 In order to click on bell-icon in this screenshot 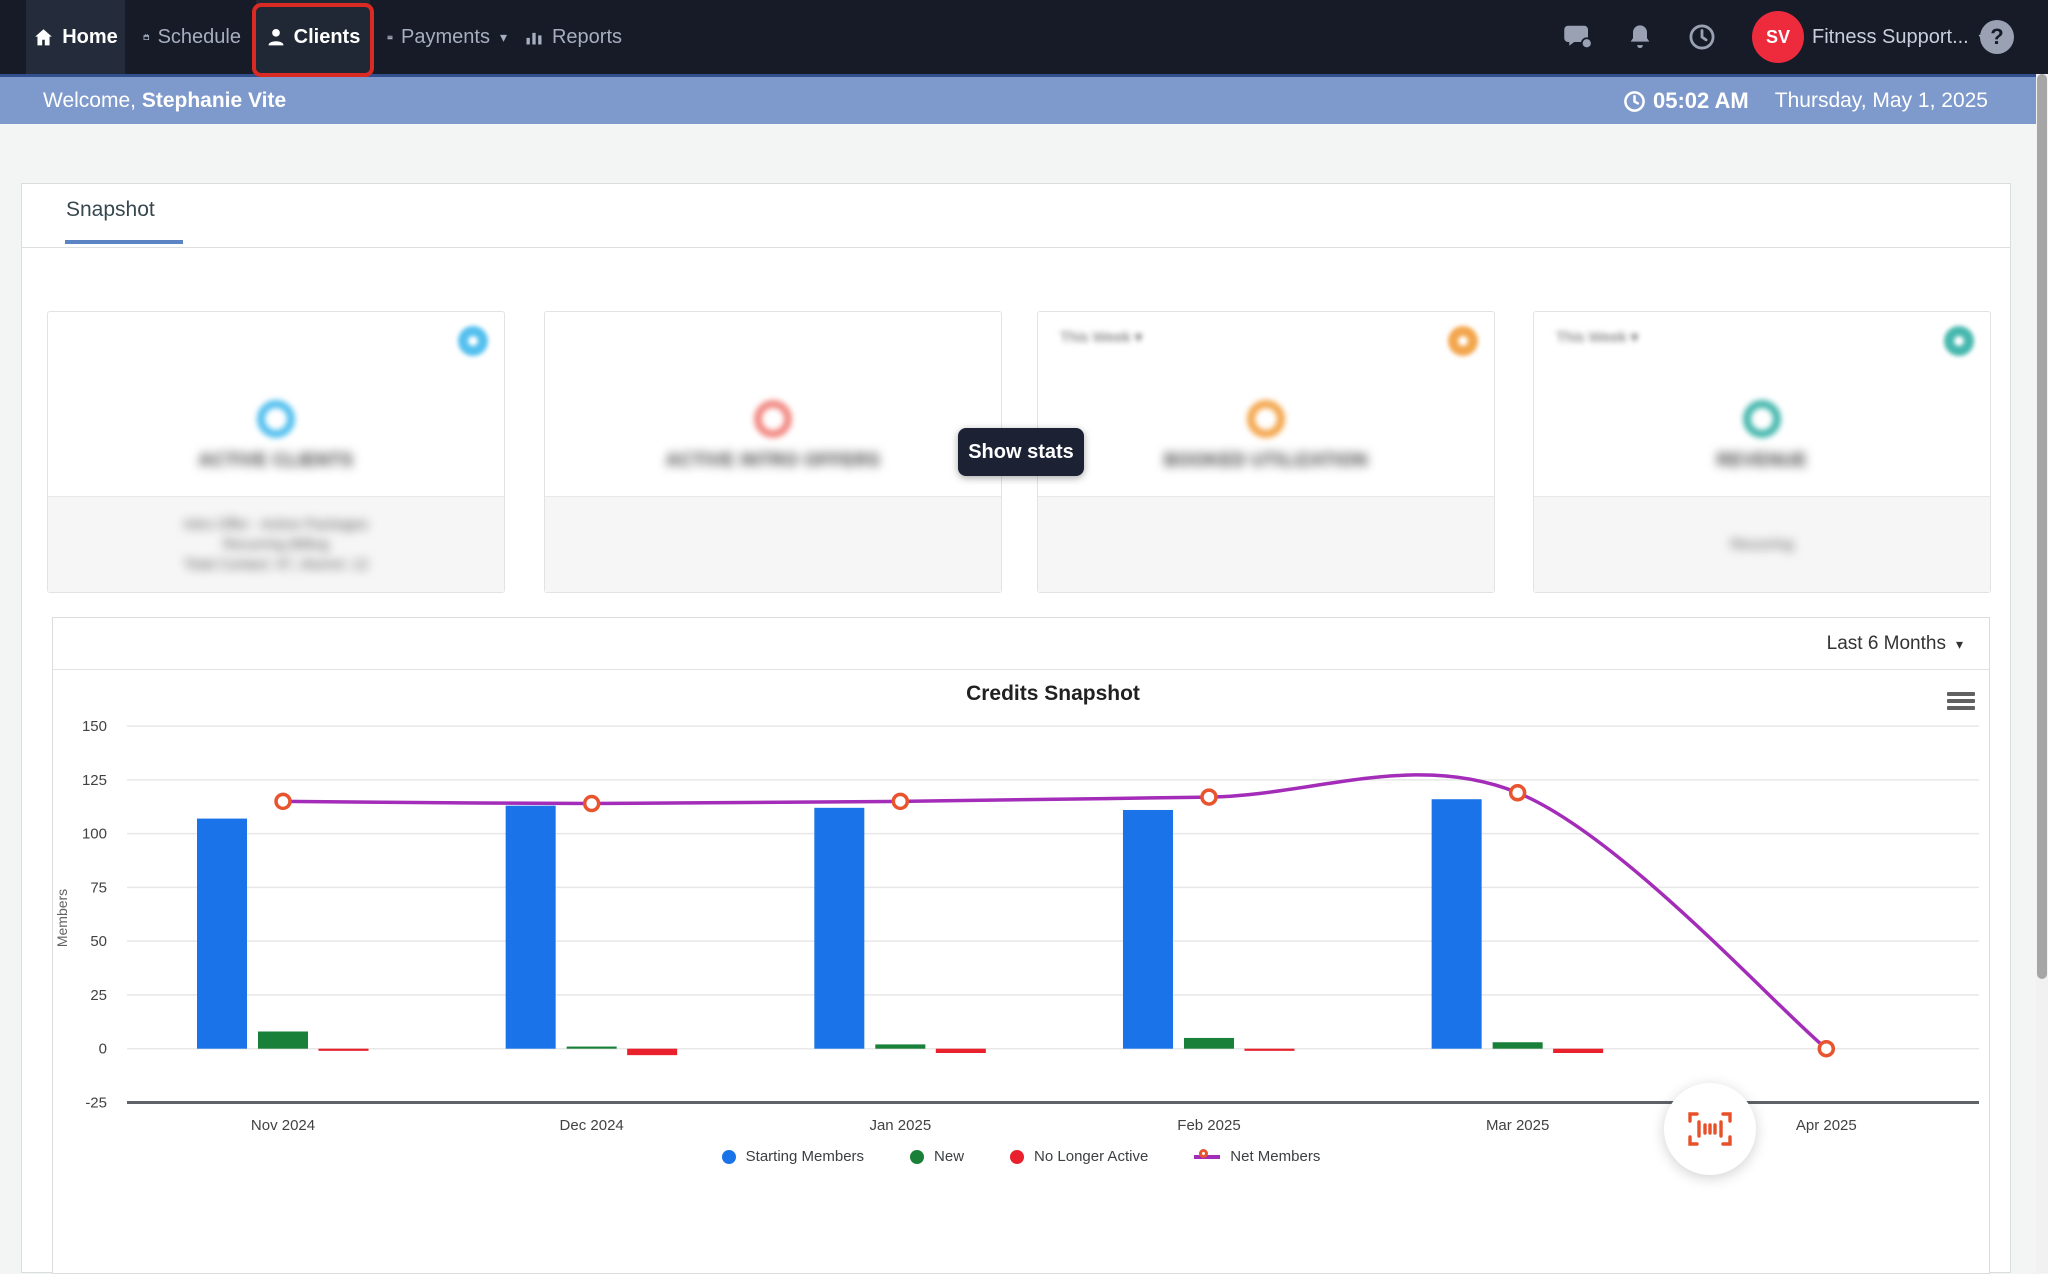, I will do `click(1640, 37)`.